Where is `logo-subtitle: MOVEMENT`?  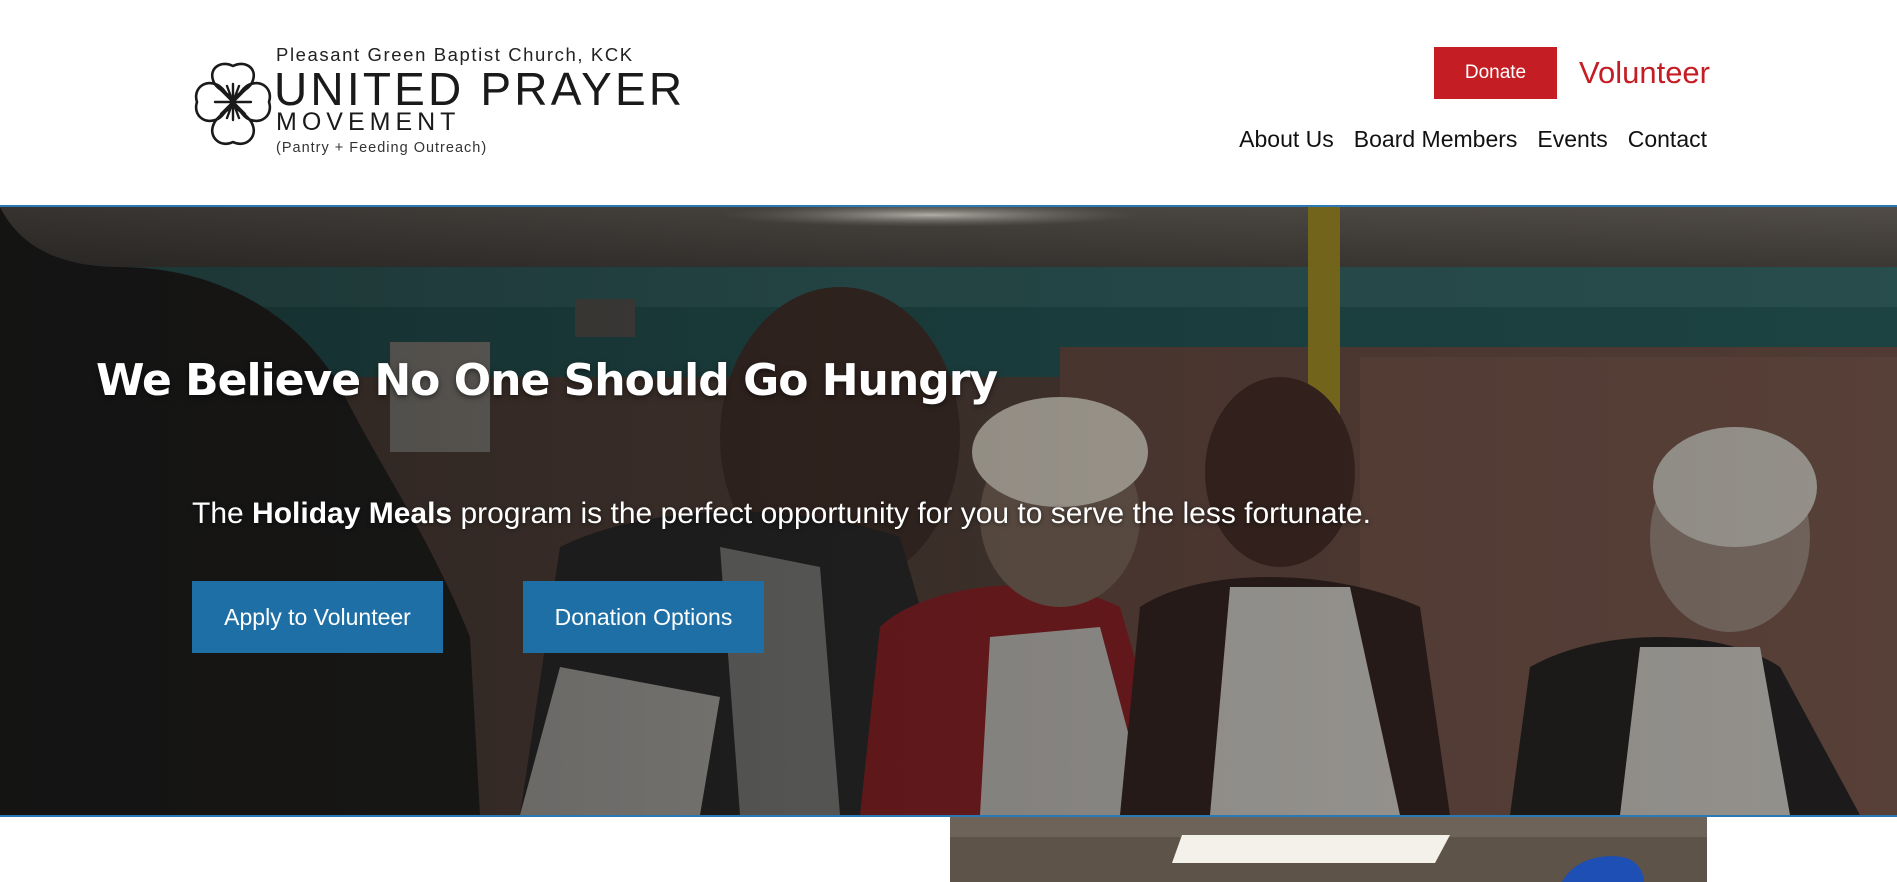
logo-subtitle: MOVEMENT is located at coordinates (368, 122).